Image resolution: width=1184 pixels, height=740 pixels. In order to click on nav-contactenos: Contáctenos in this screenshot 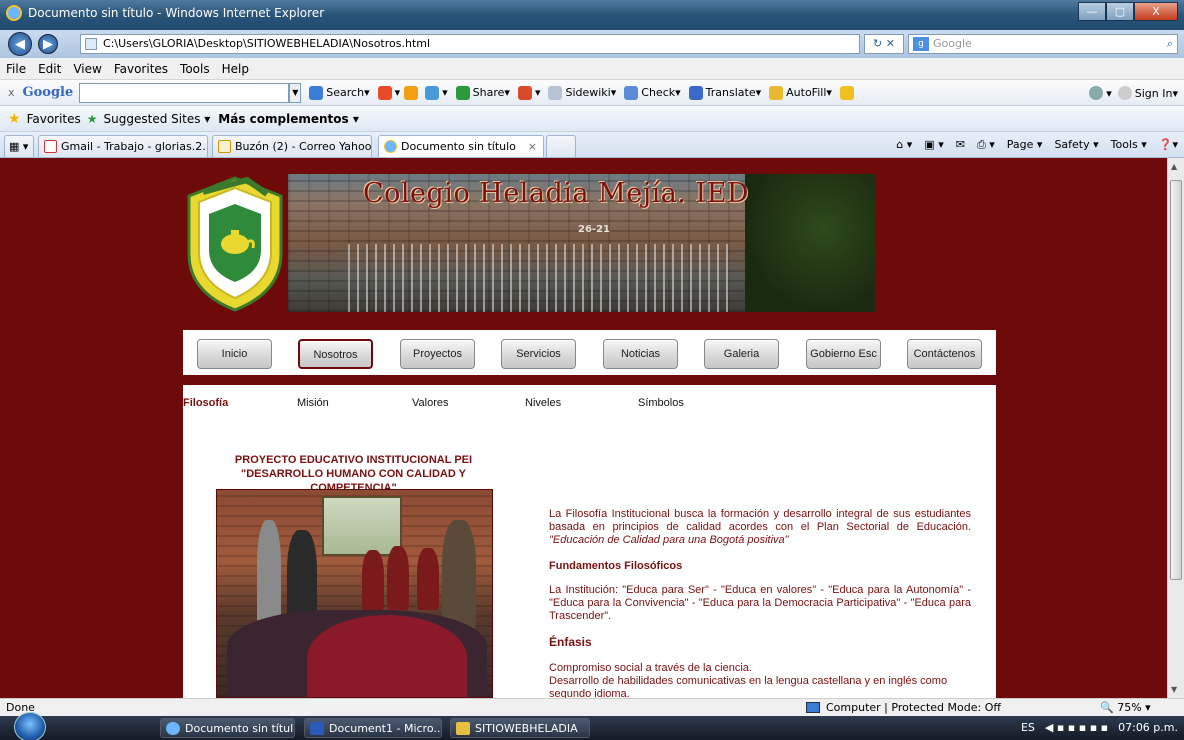, I will do `click(944, 354)`.